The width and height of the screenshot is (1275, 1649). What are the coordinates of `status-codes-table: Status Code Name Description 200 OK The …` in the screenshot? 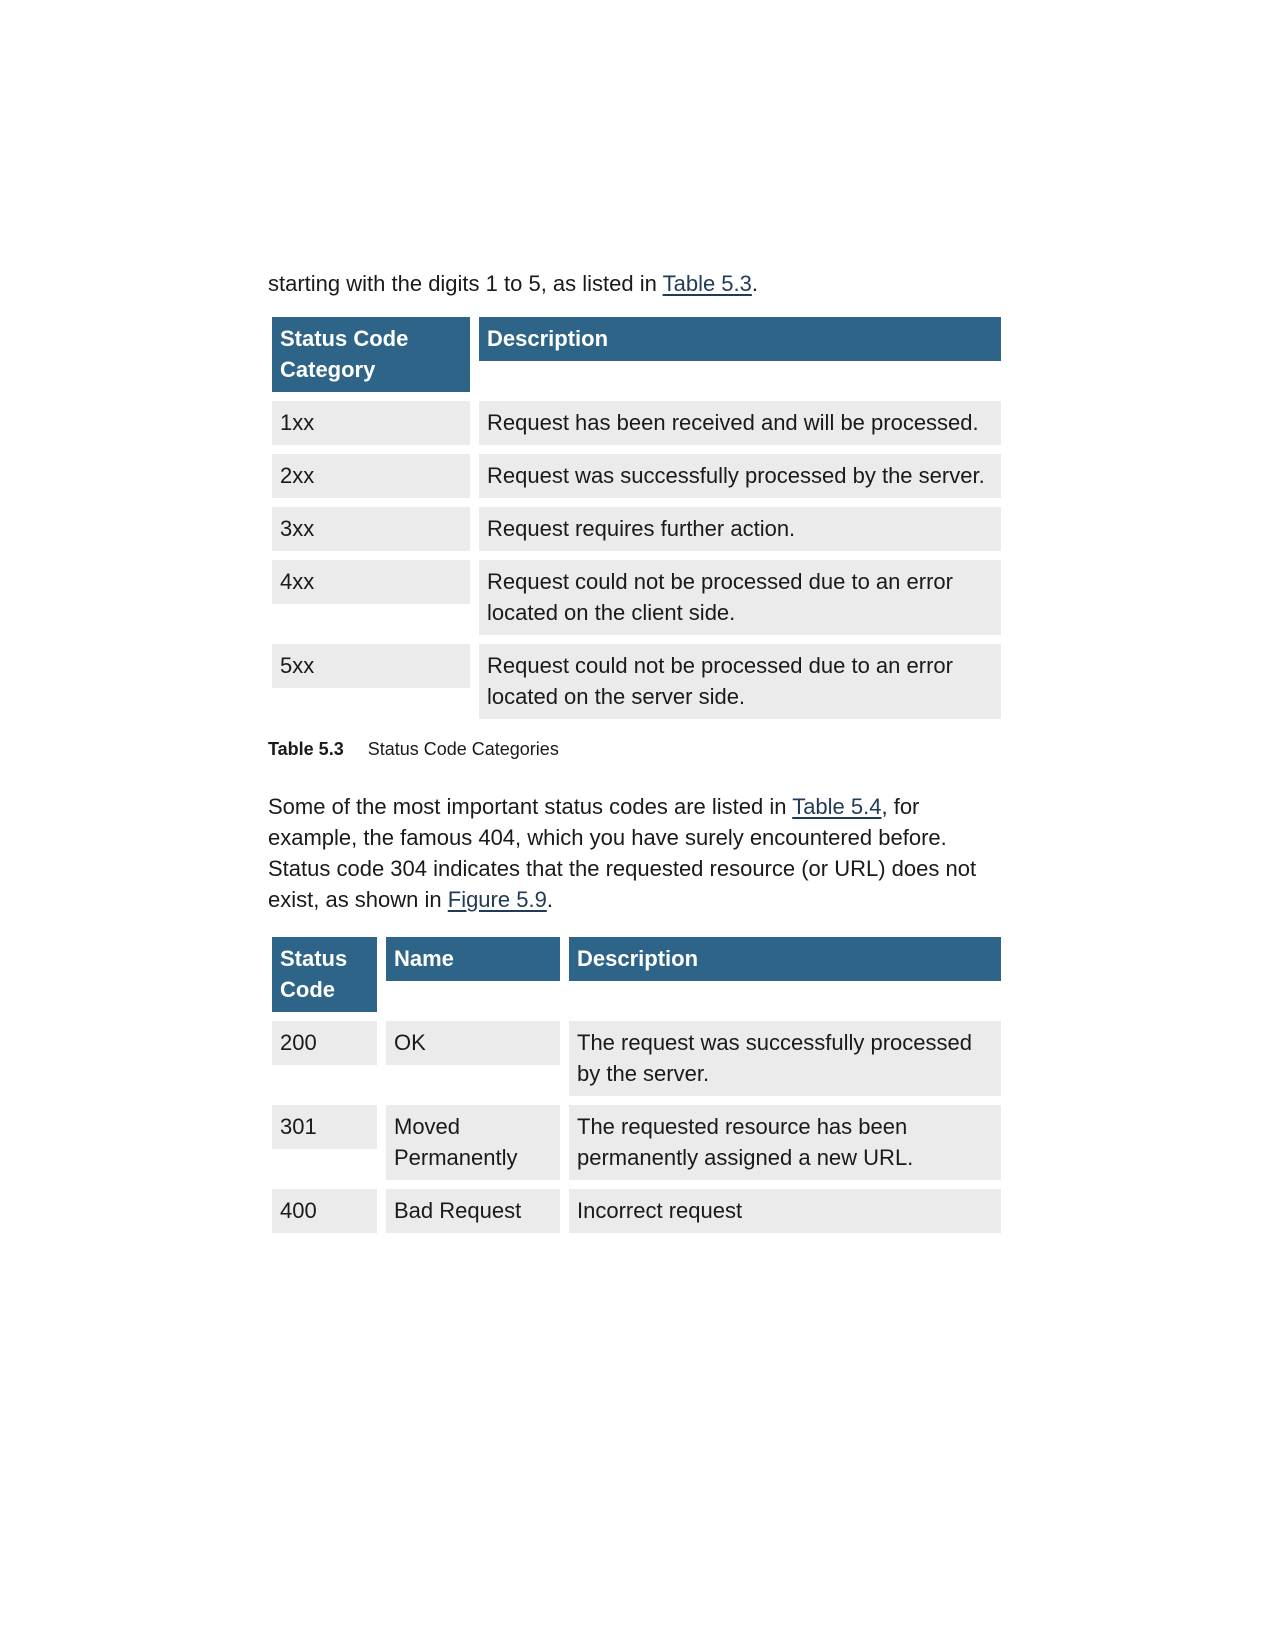 It's located at (636, 1085).